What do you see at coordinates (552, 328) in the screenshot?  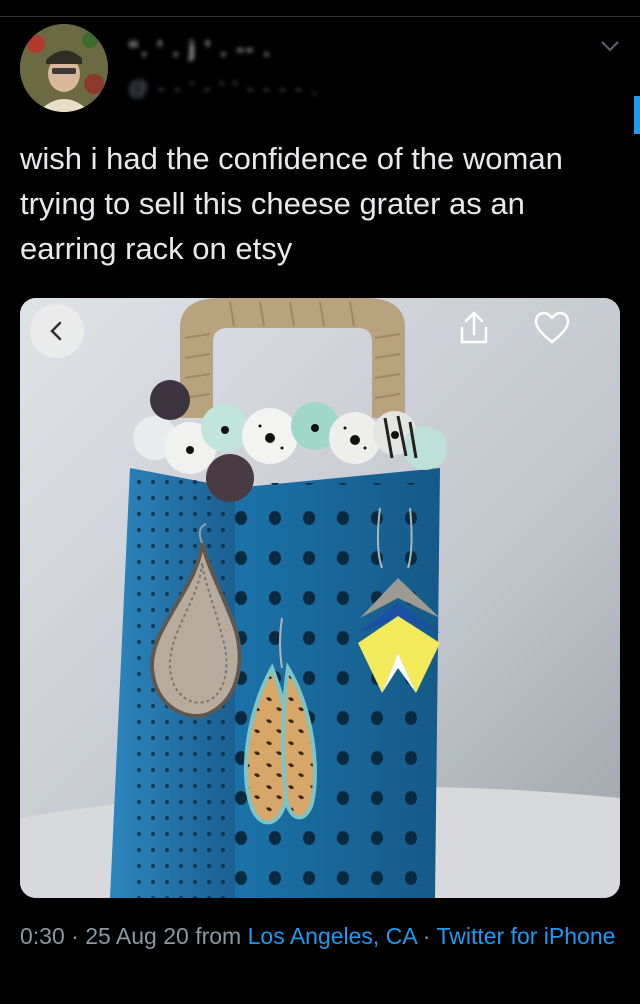 I see `heart-icon` at bounding box center [552, 328].